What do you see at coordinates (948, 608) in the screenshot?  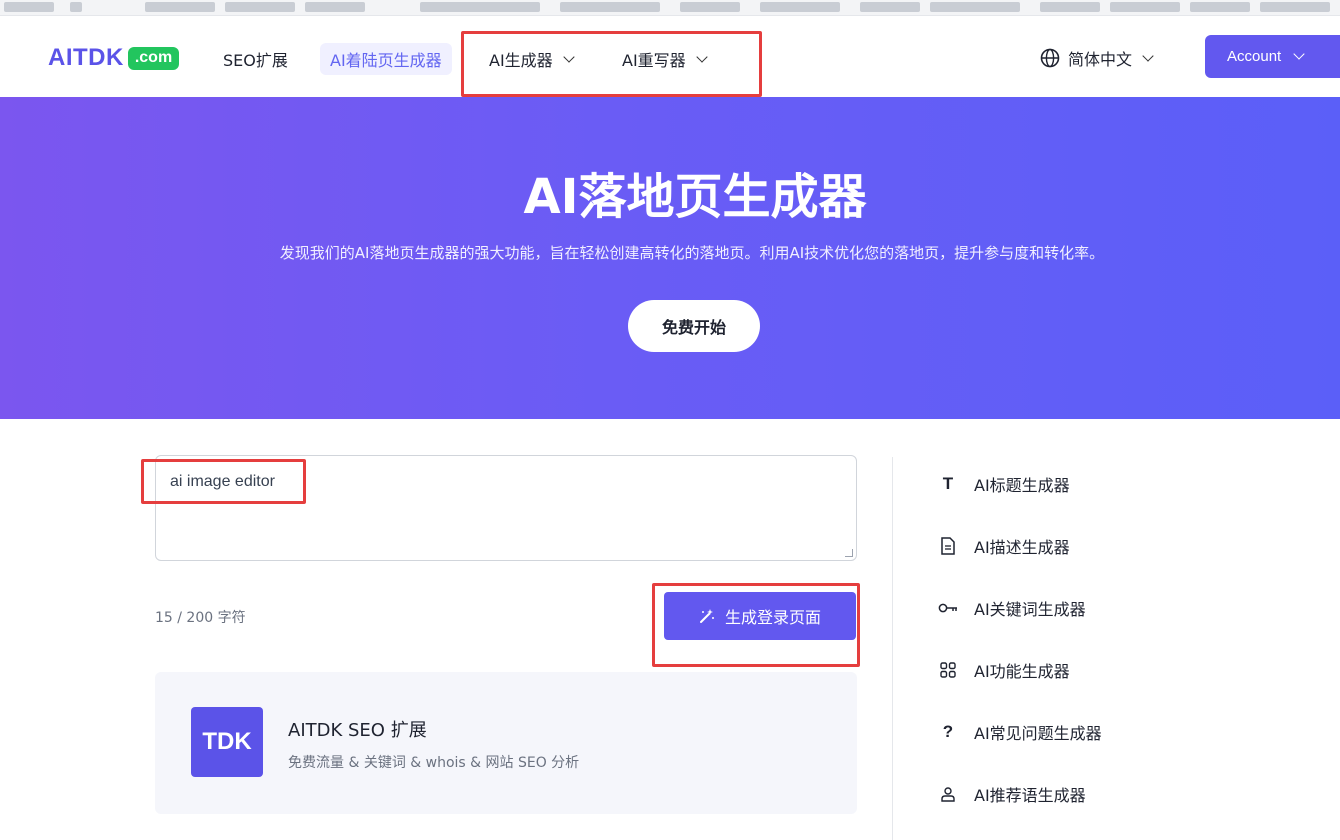 I see `key-icon` at bounding box center [948, 608].